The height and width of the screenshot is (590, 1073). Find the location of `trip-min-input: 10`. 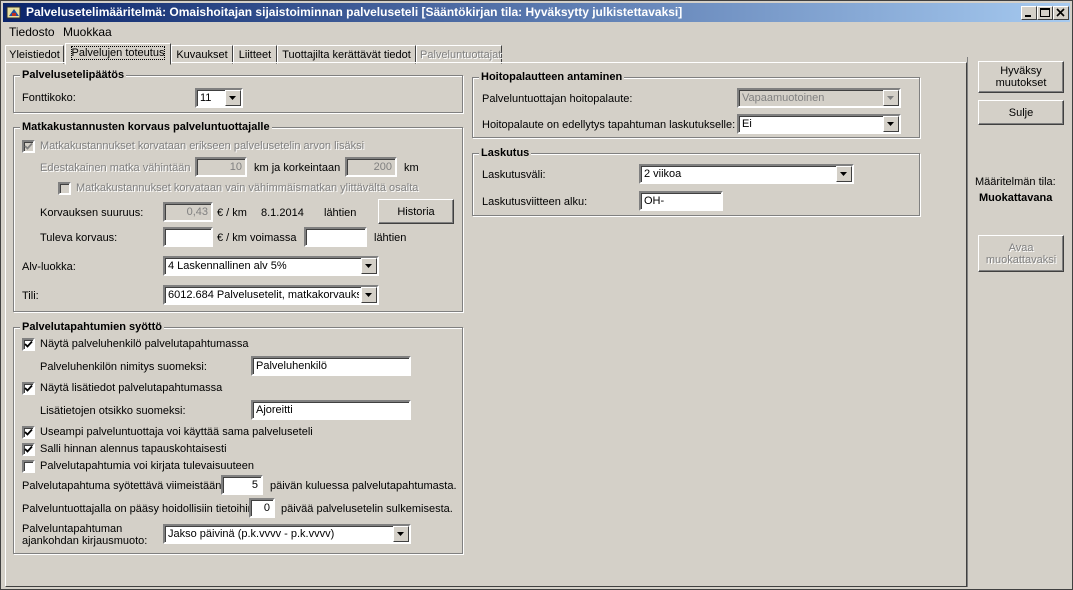

trip-min-input: 10 is located at coordinates (221, 167).